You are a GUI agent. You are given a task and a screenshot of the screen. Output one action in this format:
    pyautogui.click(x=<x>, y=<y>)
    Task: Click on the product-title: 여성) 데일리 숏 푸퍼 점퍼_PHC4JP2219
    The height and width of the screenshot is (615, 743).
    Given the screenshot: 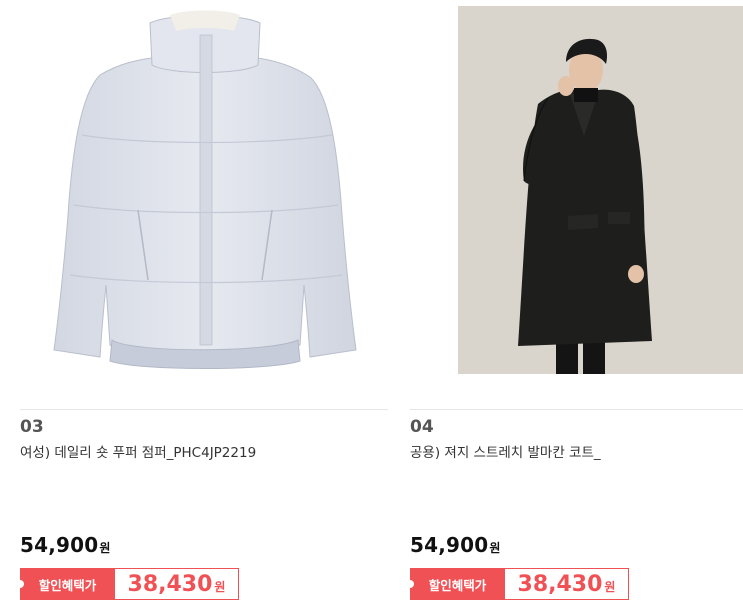 What is the action you would take?
    pyautogui.click(x=138, y=451)
    